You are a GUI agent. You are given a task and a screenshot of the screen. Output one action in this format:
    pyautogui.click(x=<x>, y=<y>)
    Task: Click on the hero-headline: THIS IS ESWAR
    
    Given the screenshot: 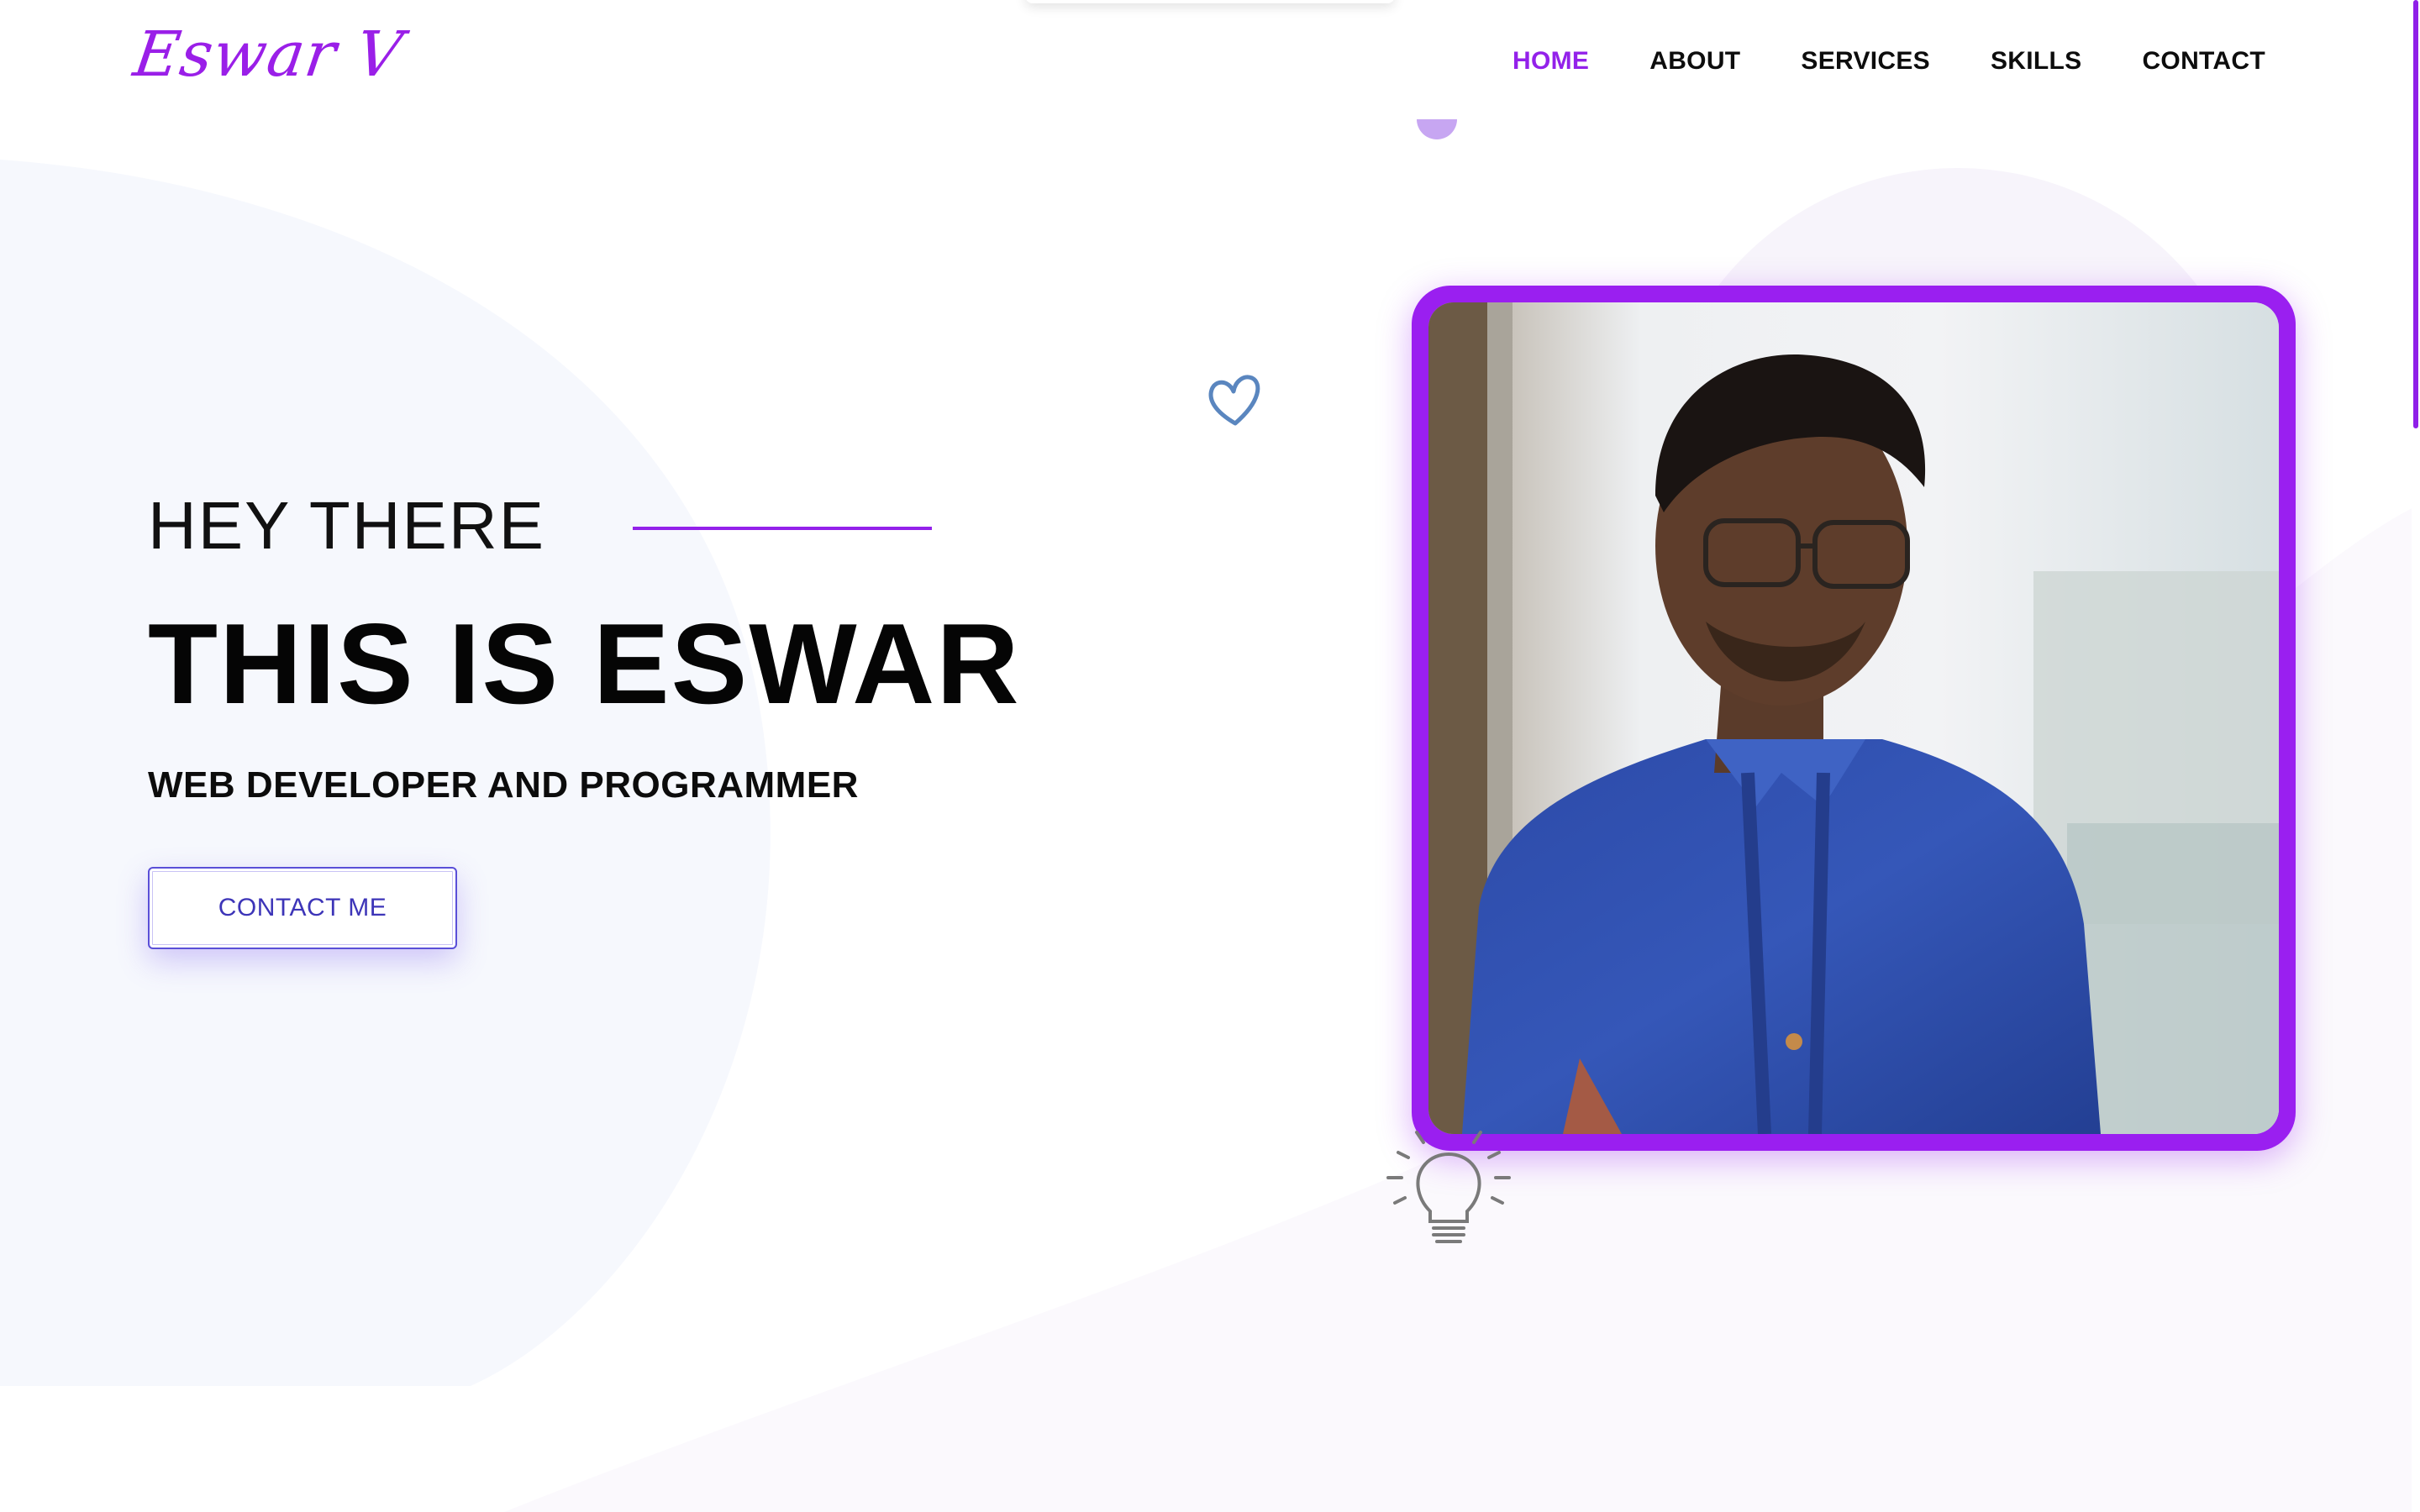 What is the action you would take?
    pyautogui.click(x=584, y=663)
    